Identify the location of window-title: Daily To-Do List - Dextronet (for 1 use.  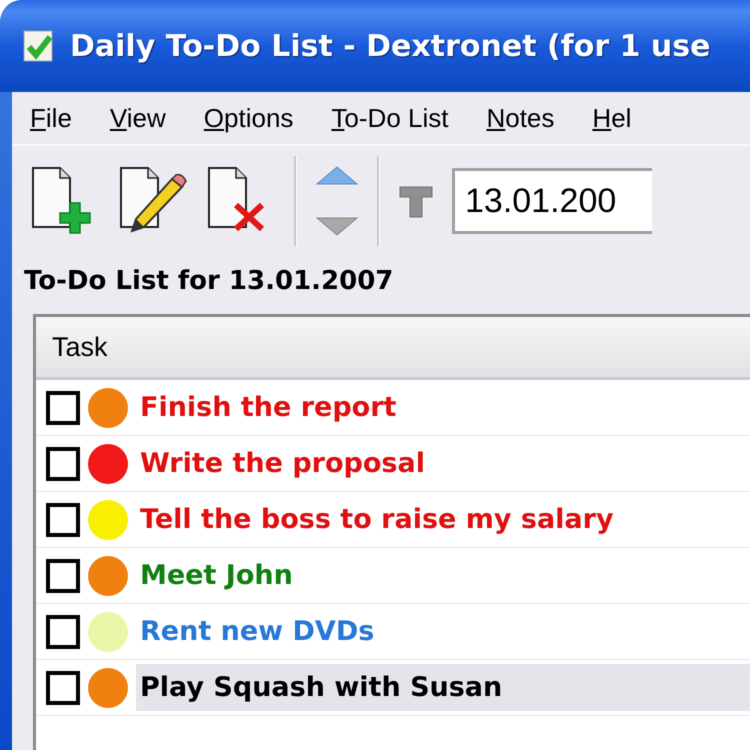
(390, 46).